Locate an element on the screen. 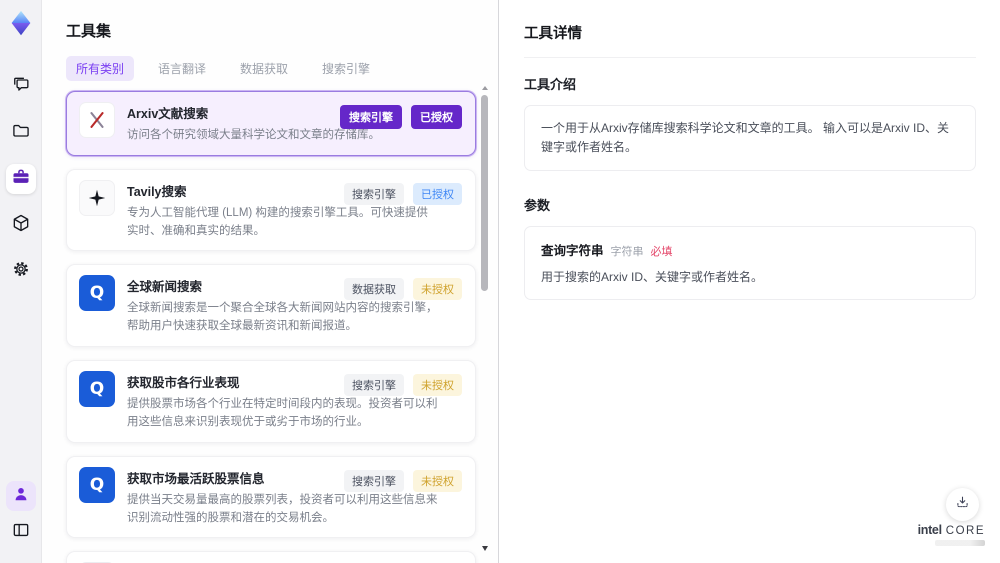 This screenshot has width=1000, height=563. arxiv-logo-icon is located at coordinates (97, 120).